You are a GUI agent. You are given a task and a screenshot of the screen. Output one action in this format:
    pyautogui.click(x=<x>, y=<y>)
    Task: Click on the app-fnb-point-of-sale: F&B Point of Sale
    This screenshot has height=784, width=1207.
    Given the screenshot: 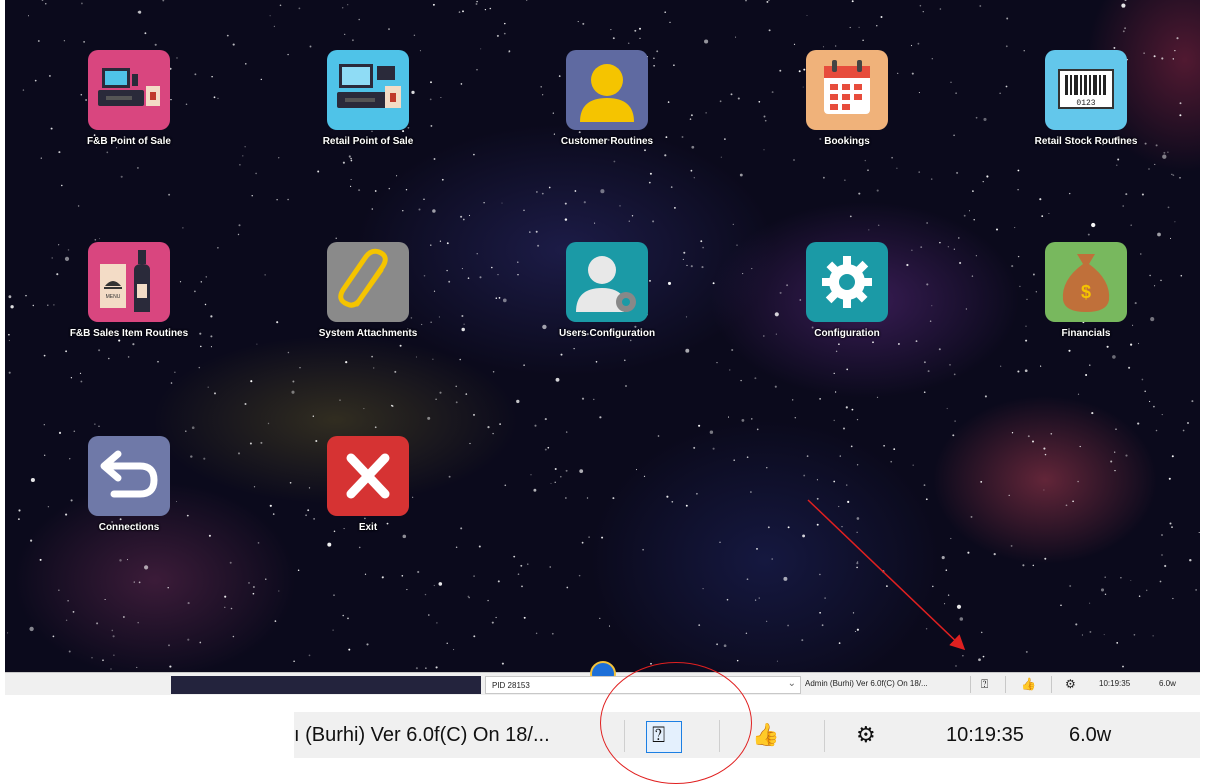 What is the action you would take?
    pyautogui.click(x=129, y=98)
    